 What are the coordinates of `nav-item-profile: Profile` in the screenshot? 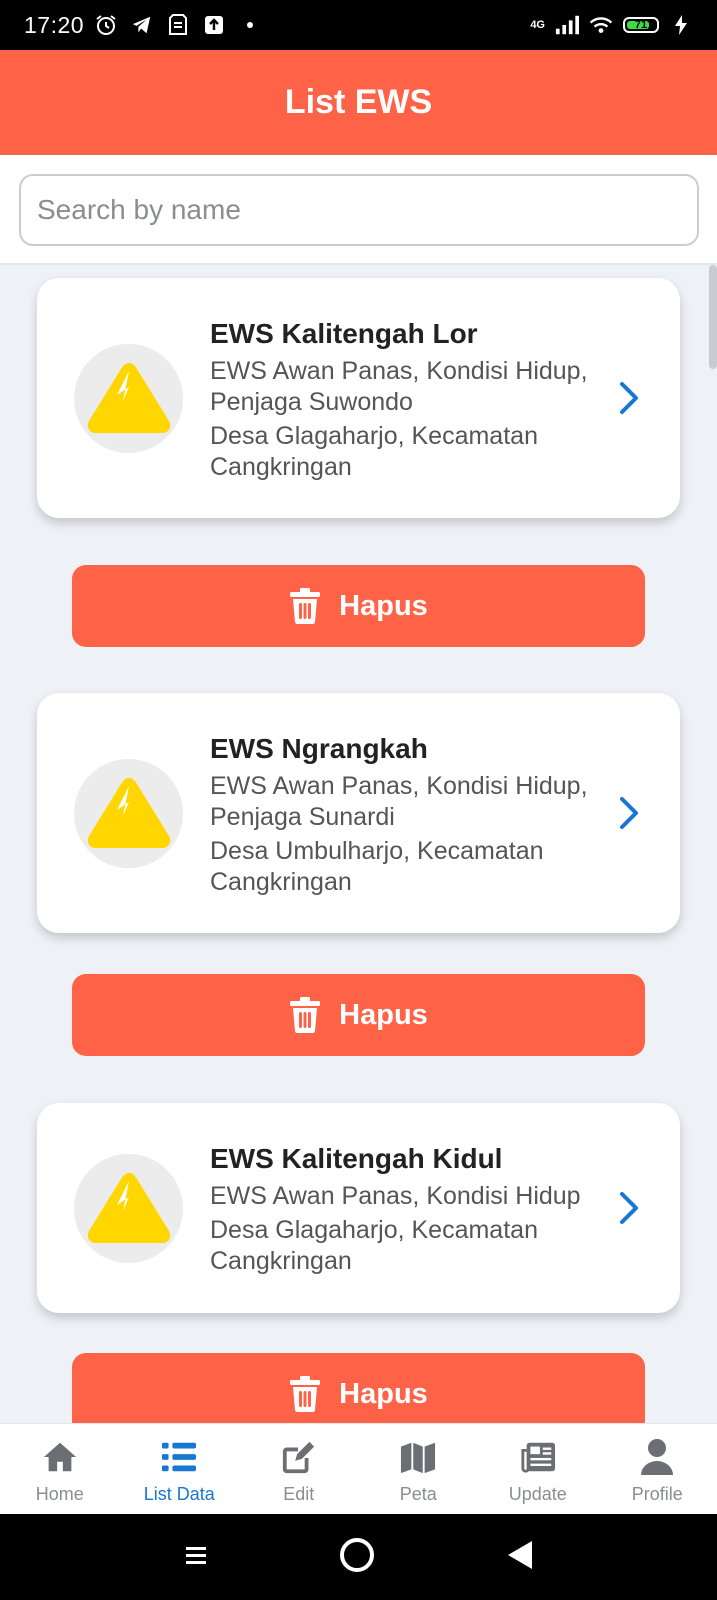 It's located at (657, 1469).